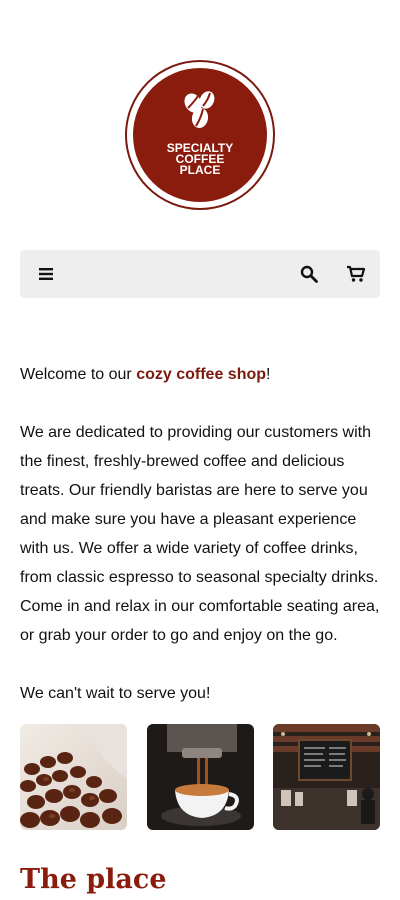 Image resolution: width=400 pixels, height=900 pixels. What do you see at coordinates (268, 374) in the screenshot?
I see `welcome-suffix: !` at bounding box center [268, 374].